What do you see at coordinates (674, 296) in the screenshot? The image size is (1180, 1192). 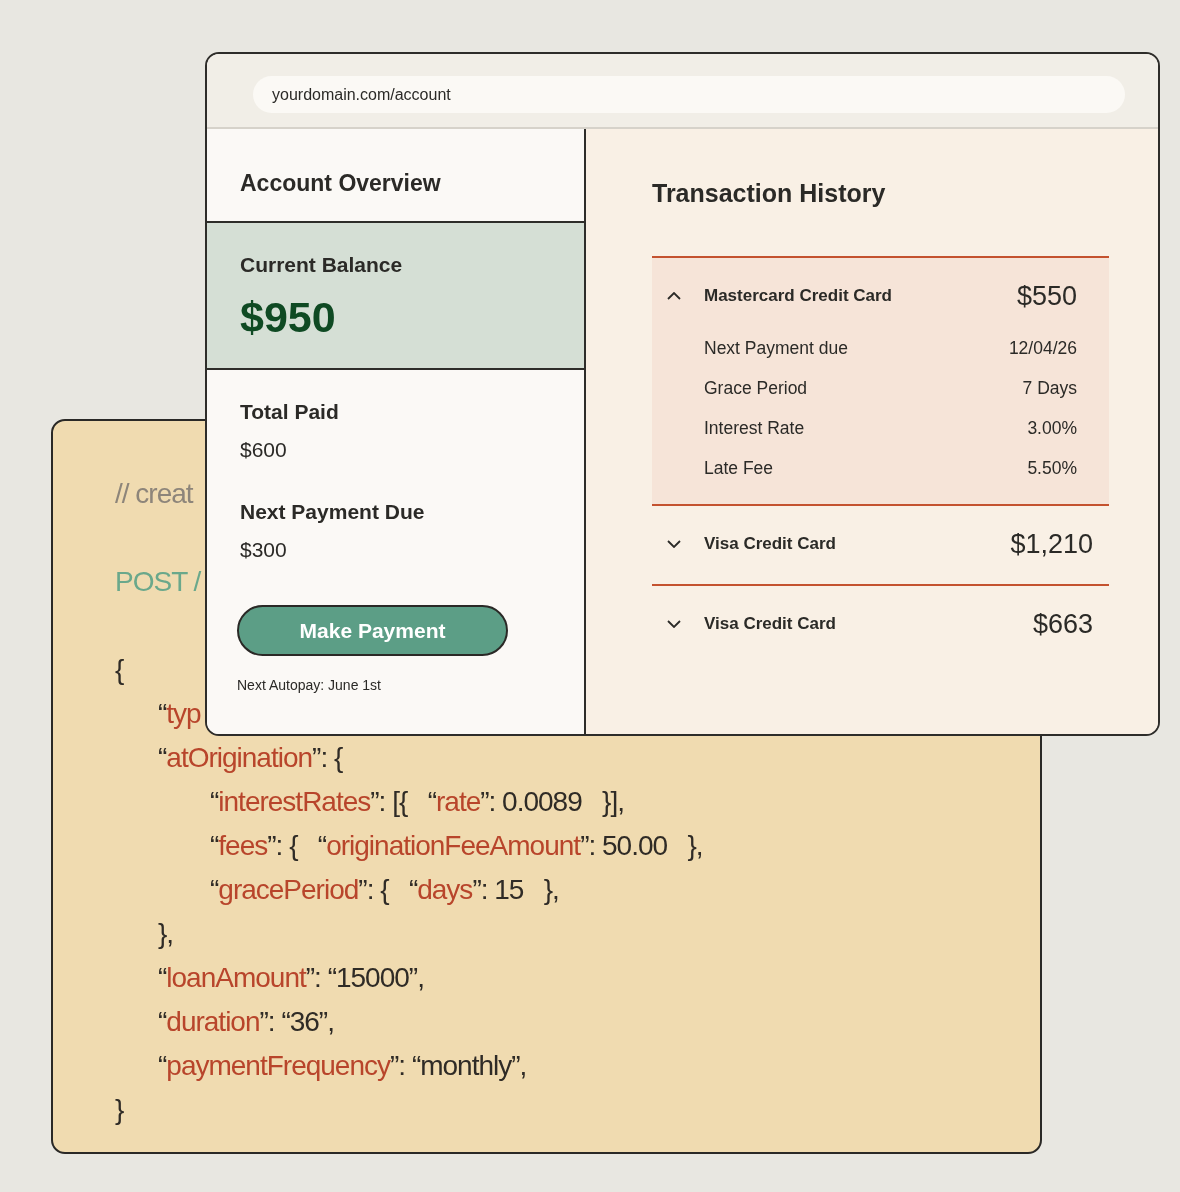 I see `chevron-up-icon` at bounding box center [674, 296].